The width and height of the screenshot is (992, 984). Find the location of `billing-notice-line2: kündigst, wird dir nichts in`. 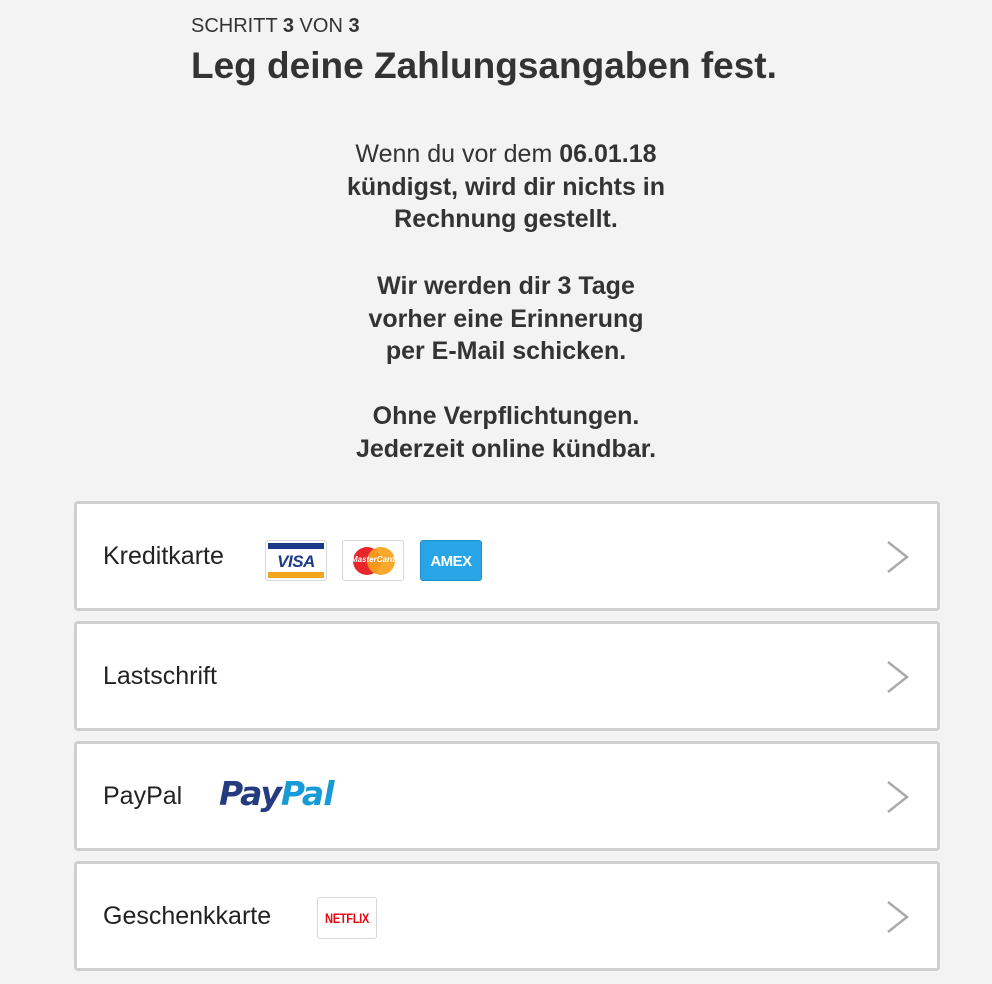

billing-notice-line2: kündigst, wird dir nichts in is located at coordinates (506, 186).